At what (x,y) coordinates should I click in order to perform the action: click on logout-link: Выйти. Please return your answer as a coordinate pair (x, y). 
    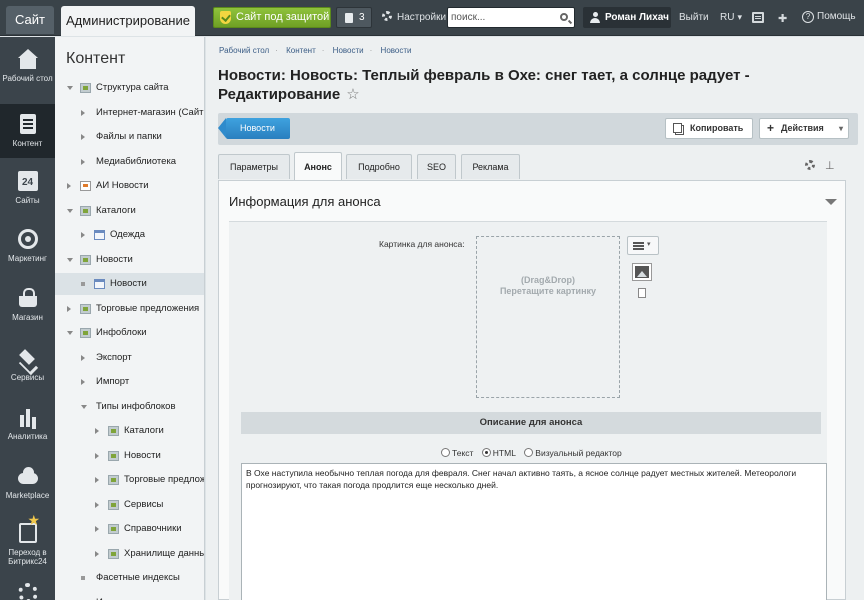
    Looking at the image, I should click on (694, 17).